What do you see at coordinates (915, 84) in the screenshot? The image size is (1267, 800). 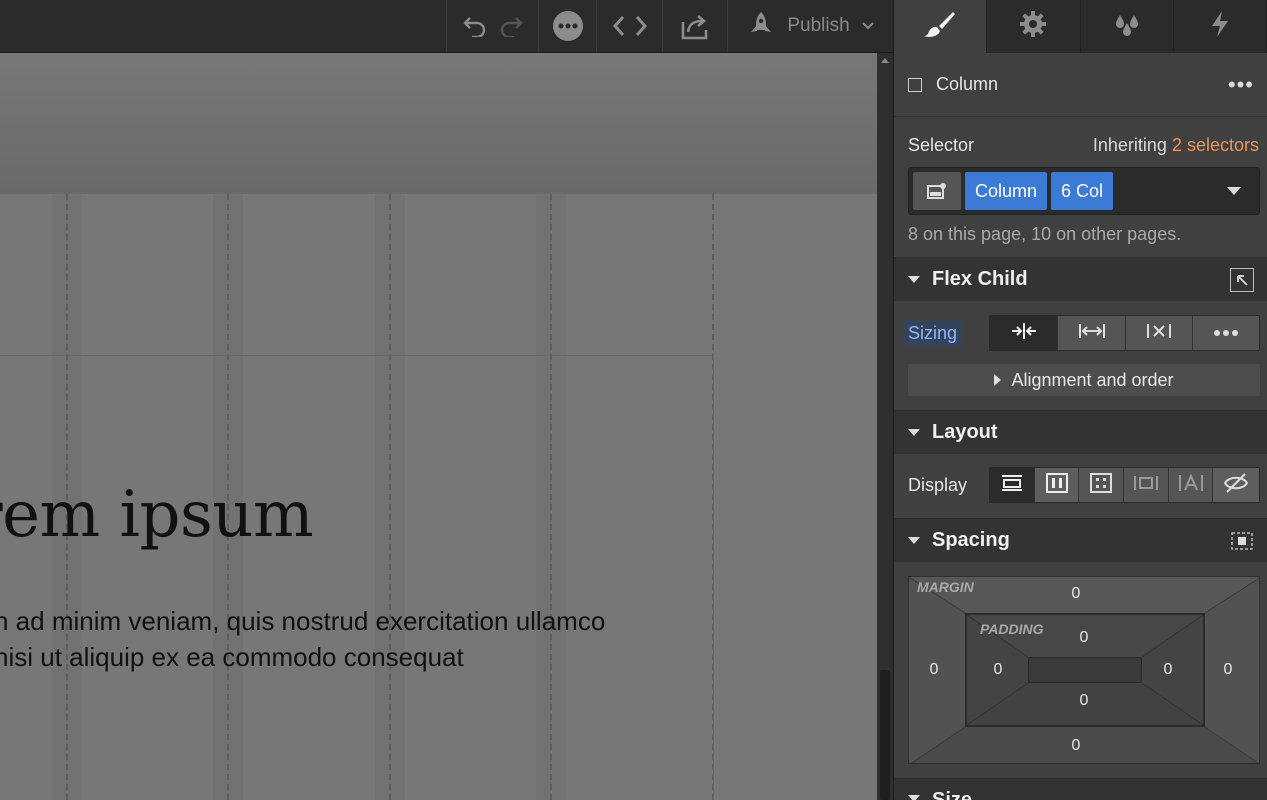 I see `element-square-icon` at bounding box center [915, 84].